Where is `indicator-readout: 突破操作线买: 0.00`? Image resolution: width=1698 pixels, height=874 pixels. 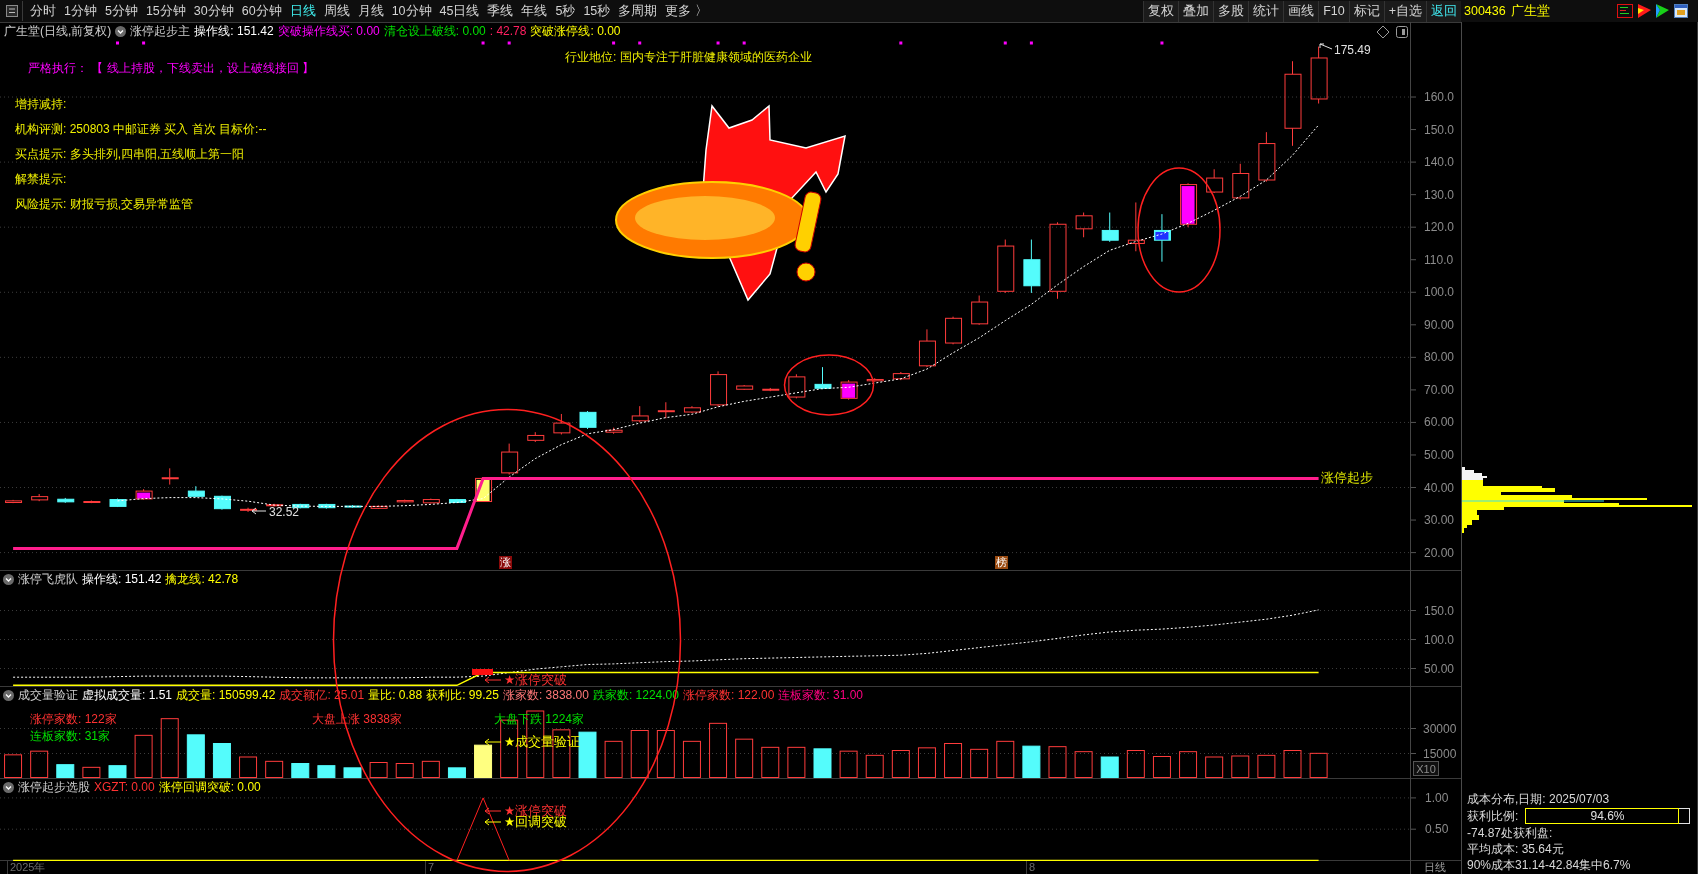 indicator-readout: 突破操作线买: 0.00 is located at coordinates (328, 31).